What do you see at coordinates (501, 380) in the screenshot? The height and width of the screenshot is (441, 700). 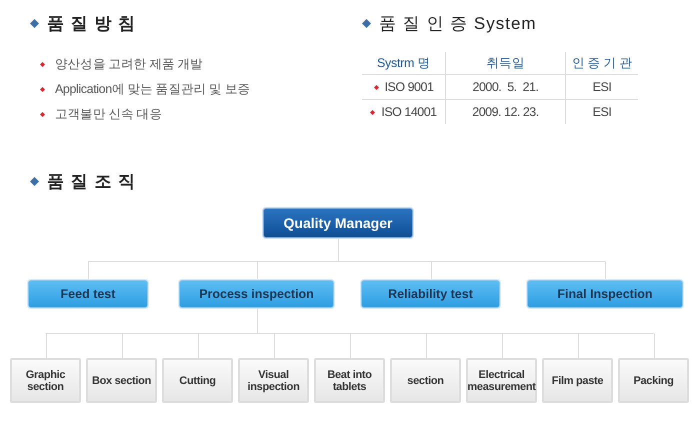 I see `org-chart-node: Electrical measurement` at bounding box center [501, 380].